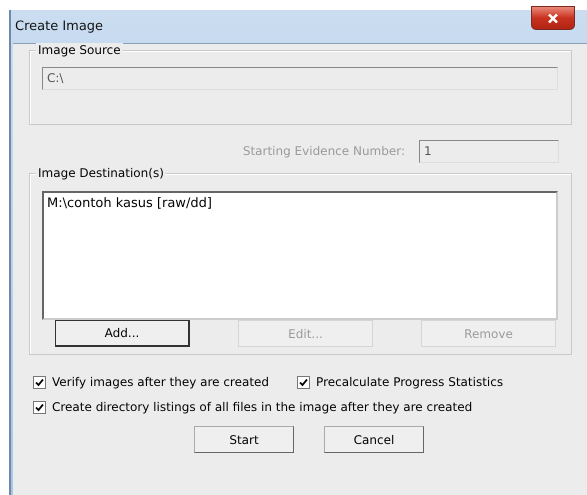 This screenshot has height=495, width=587. I want to click on close-button, so click(553, 18).